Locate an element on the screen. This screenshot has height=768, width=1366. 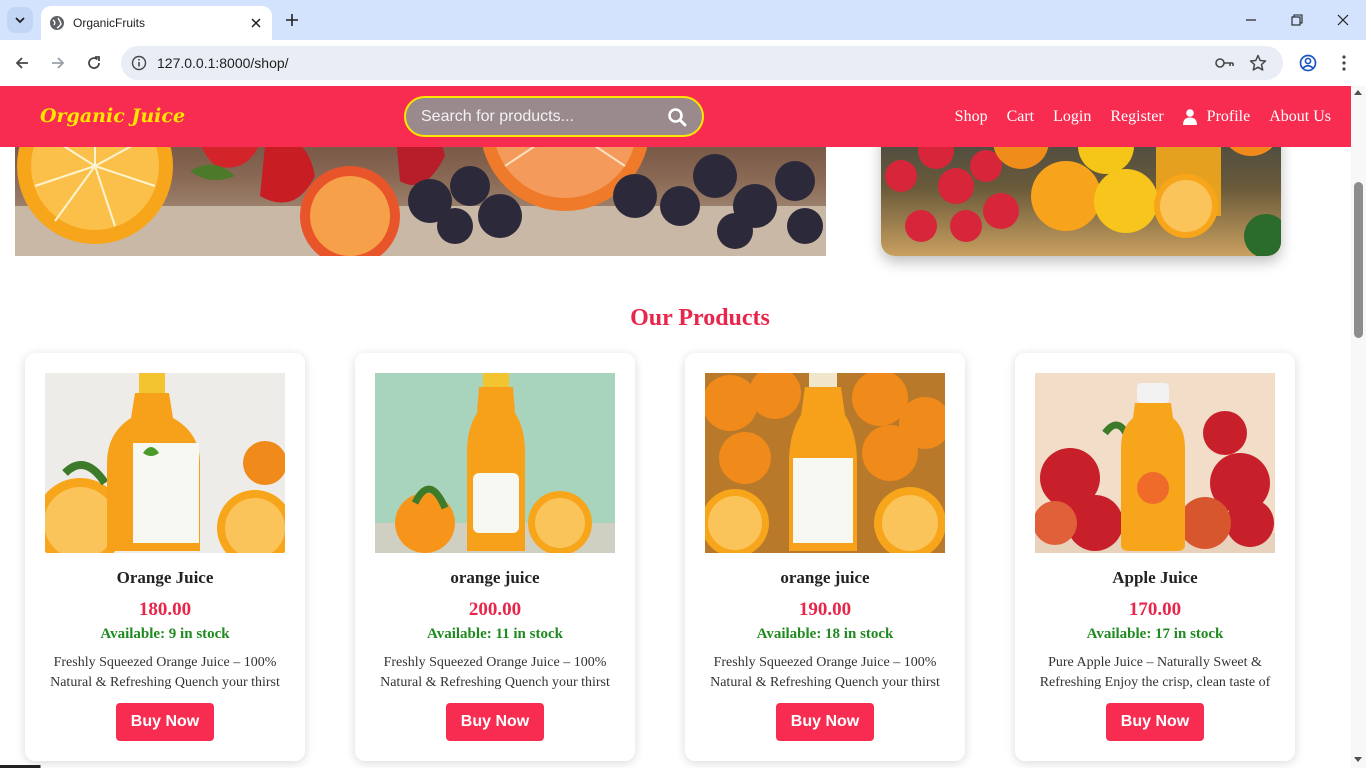
scrollbar-thumb is located at coordinates (1358, 260).